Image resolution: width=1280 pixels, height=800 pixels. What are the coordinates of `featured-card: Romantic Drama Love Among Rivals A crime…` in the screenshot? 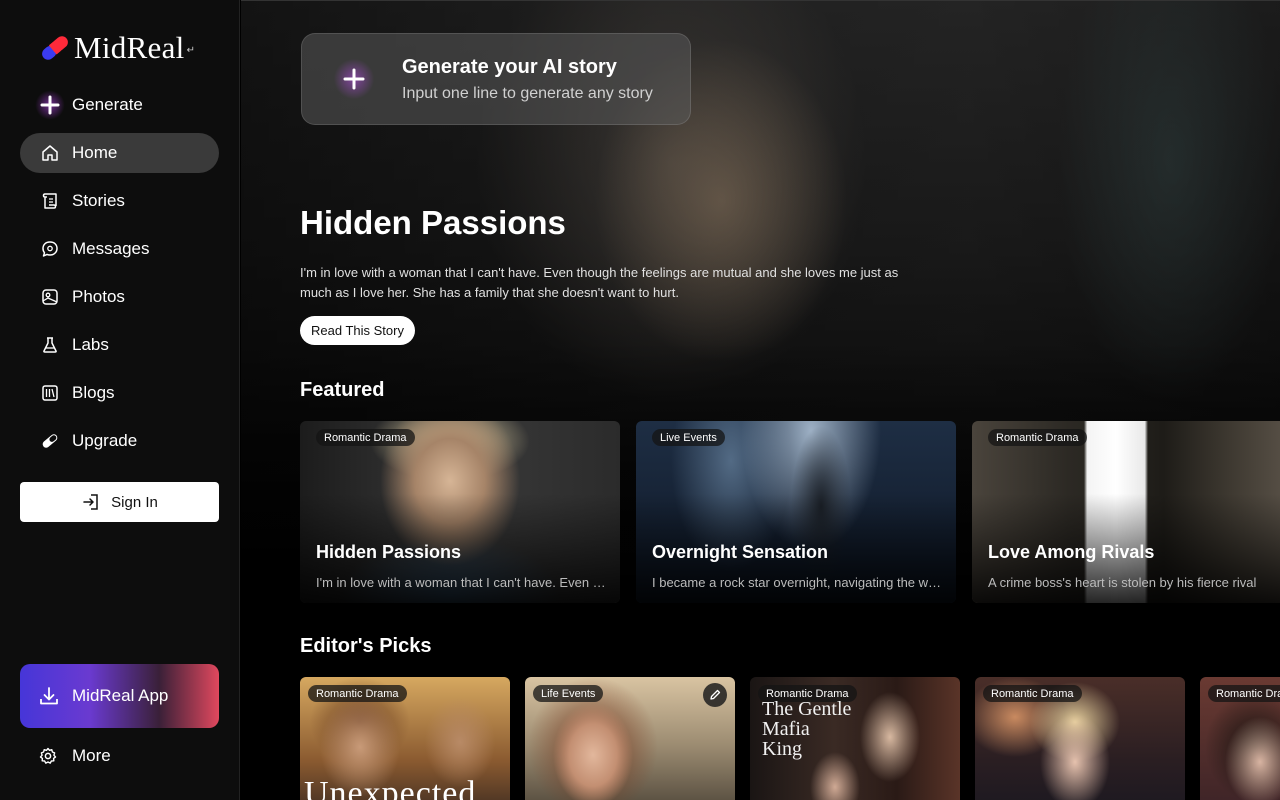 It's located at (1126, 512).